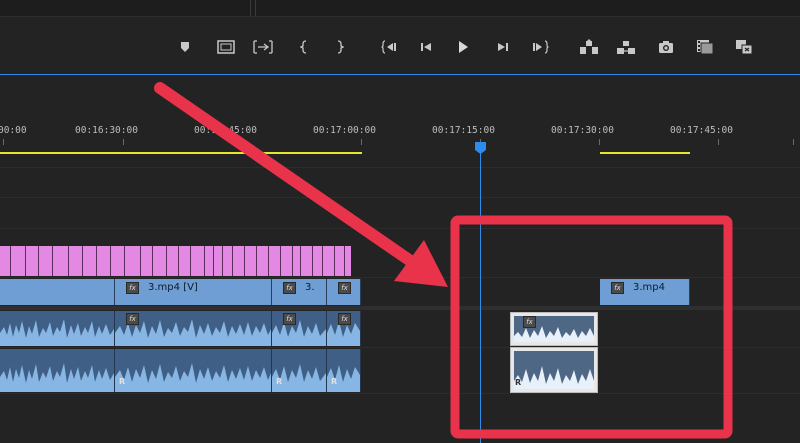 The image size is (800, 443). What do you see at coordinates (421, 263) in the screenshot?
I see `annotation-arrow-head` at bounding box center [421, 263].